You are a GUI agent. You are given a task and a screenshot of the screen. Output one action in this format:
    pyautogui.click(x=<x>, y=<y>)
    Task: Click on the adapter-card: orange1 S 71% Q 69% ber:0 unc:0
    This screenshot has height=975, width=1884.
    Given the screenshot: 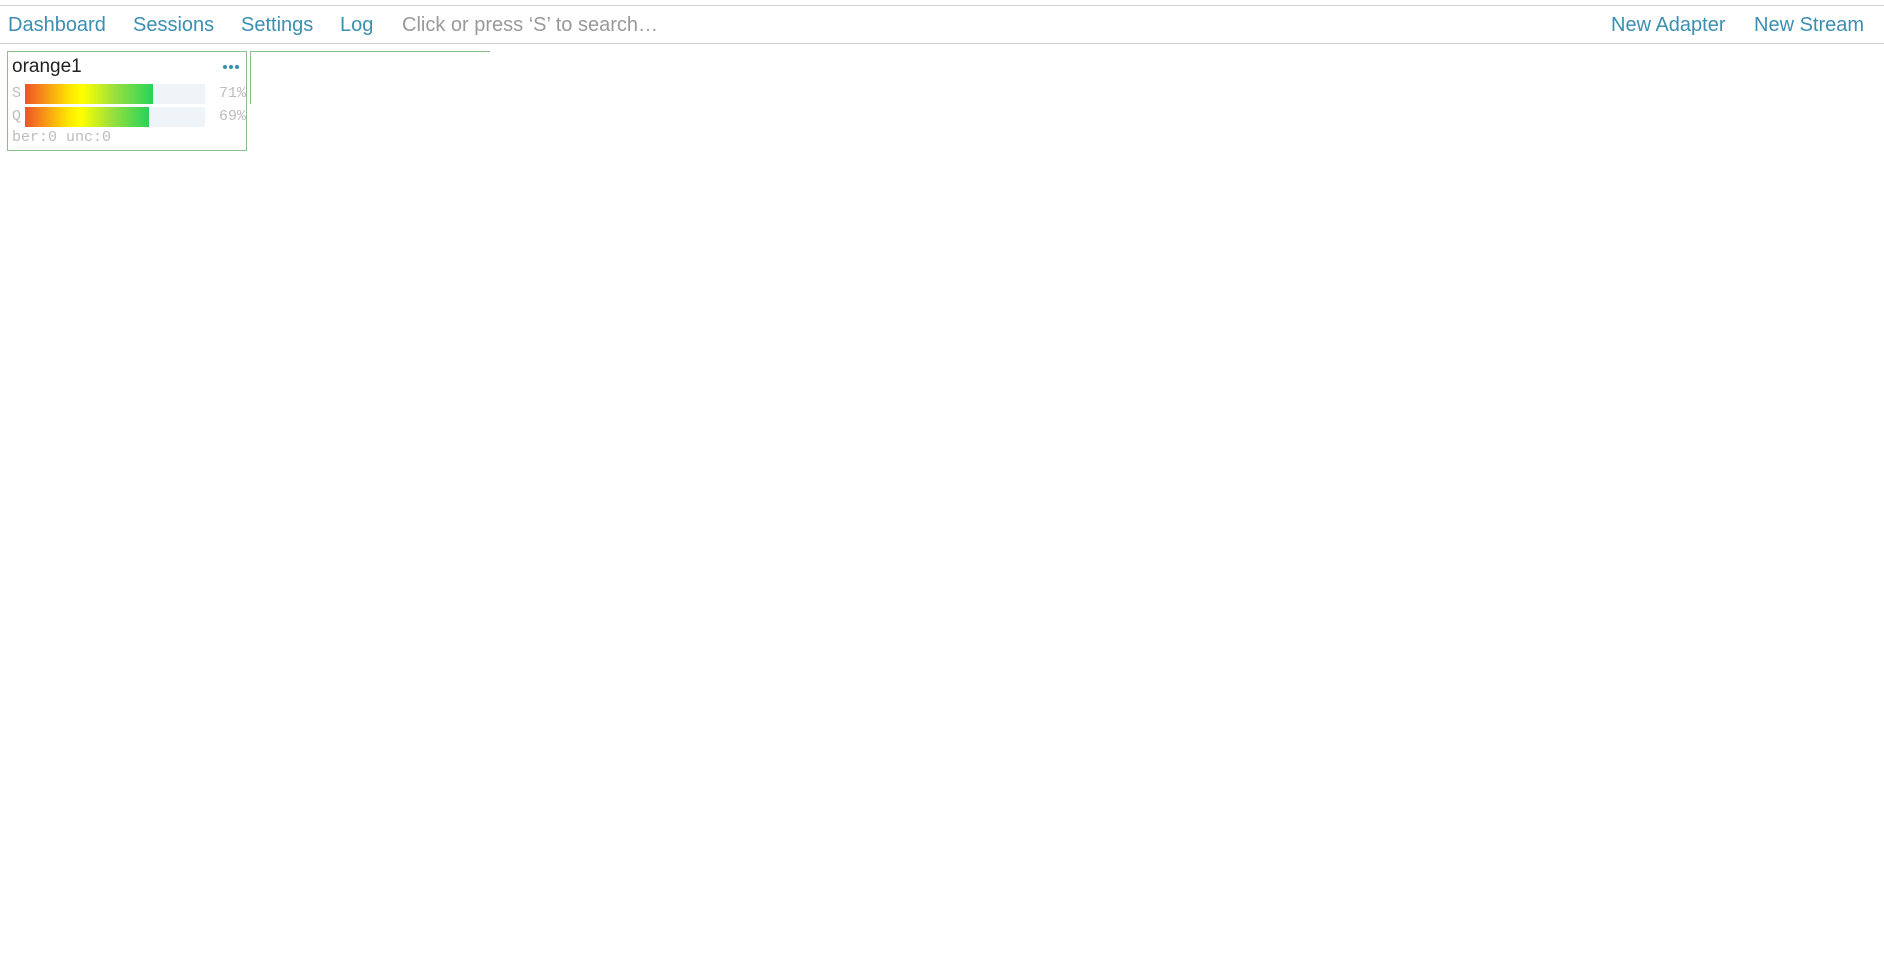 What is the action you would take?
    pyautogui.click(x=127, y=101)
    